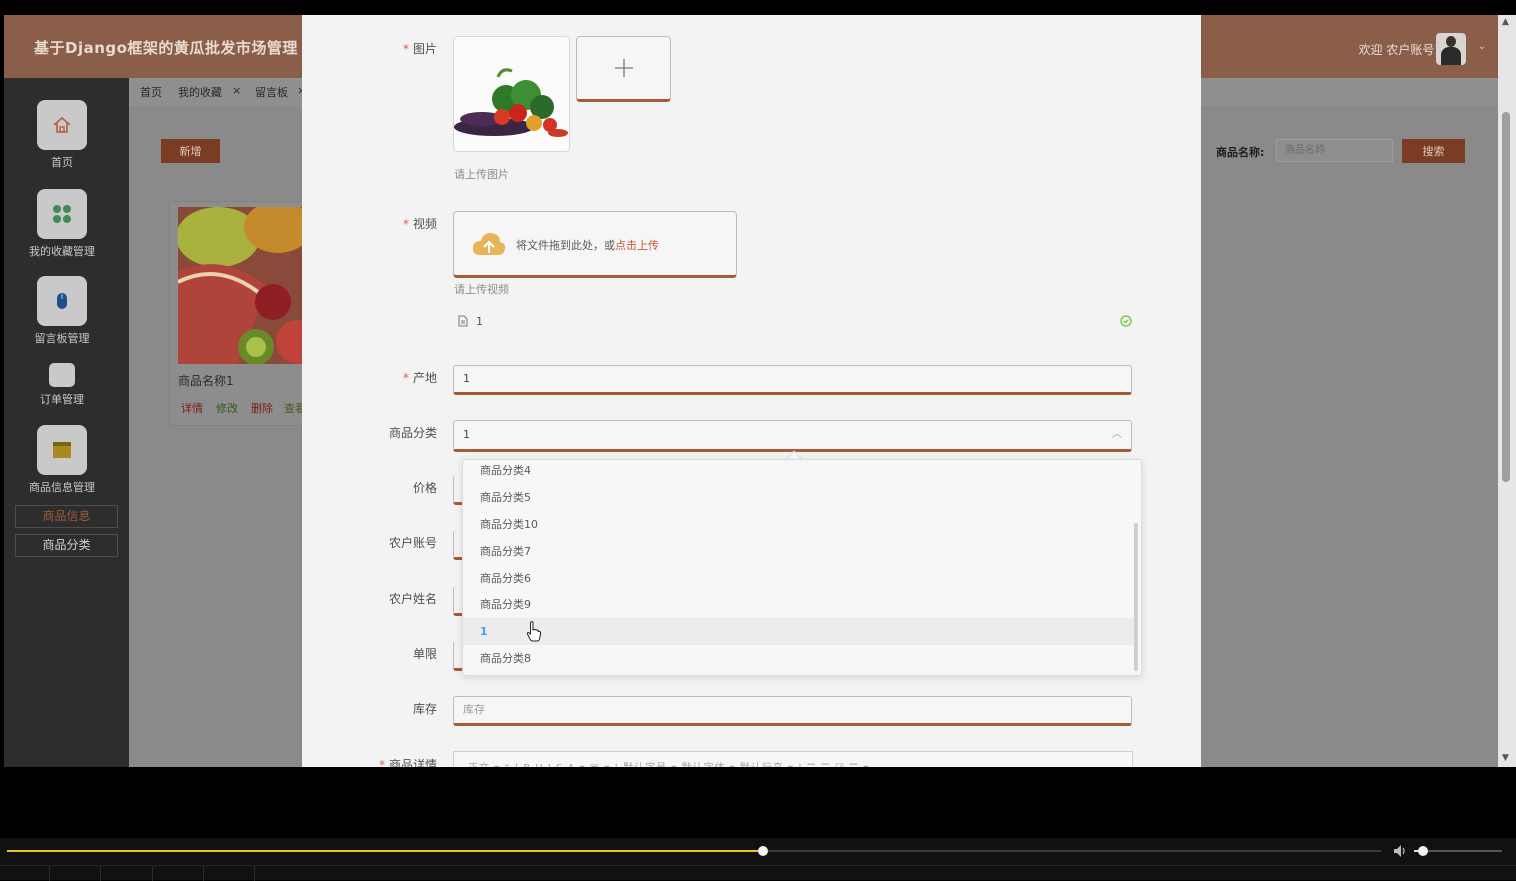 This screenshot has width=1516, height=881. I want to click on dropdown-option: 商品分类7, so click(799, 551).